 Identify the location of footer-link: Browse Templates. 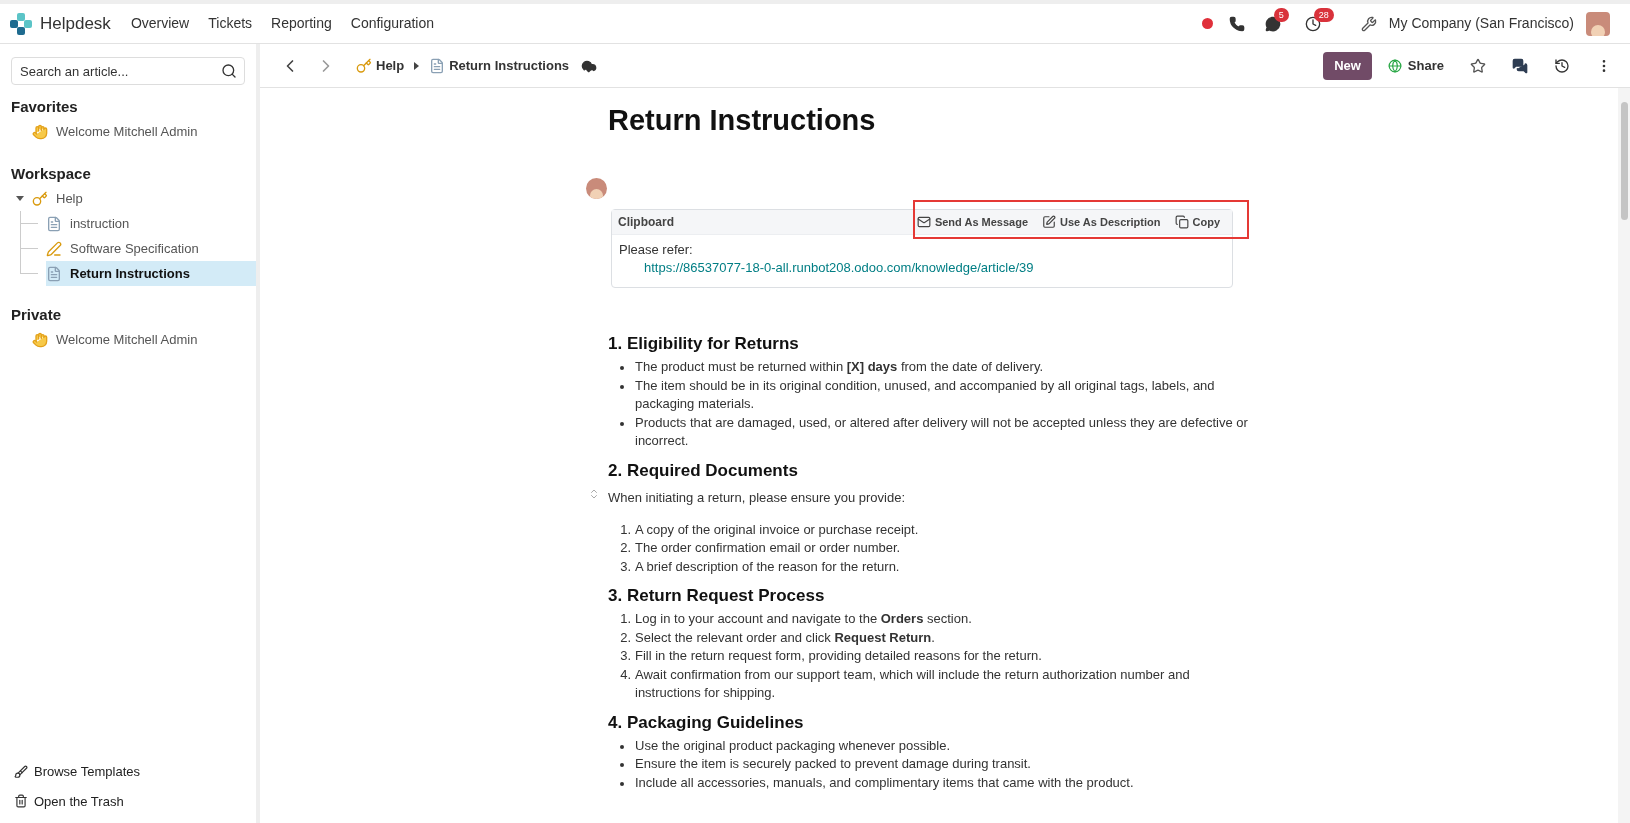
(128, 772).